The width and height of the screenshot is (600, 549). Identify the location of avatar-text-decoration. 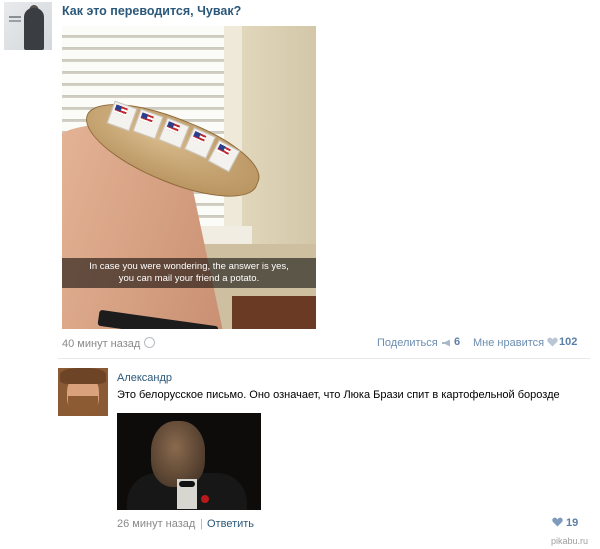
(15, 17).